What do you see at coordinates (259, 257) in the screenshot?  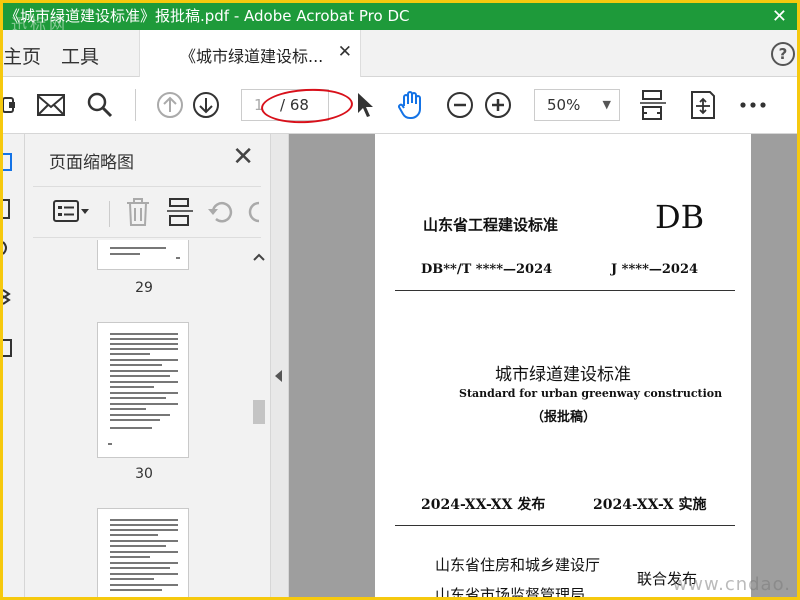 I see `scroll-up-icon` at bounding box center [259, 257].